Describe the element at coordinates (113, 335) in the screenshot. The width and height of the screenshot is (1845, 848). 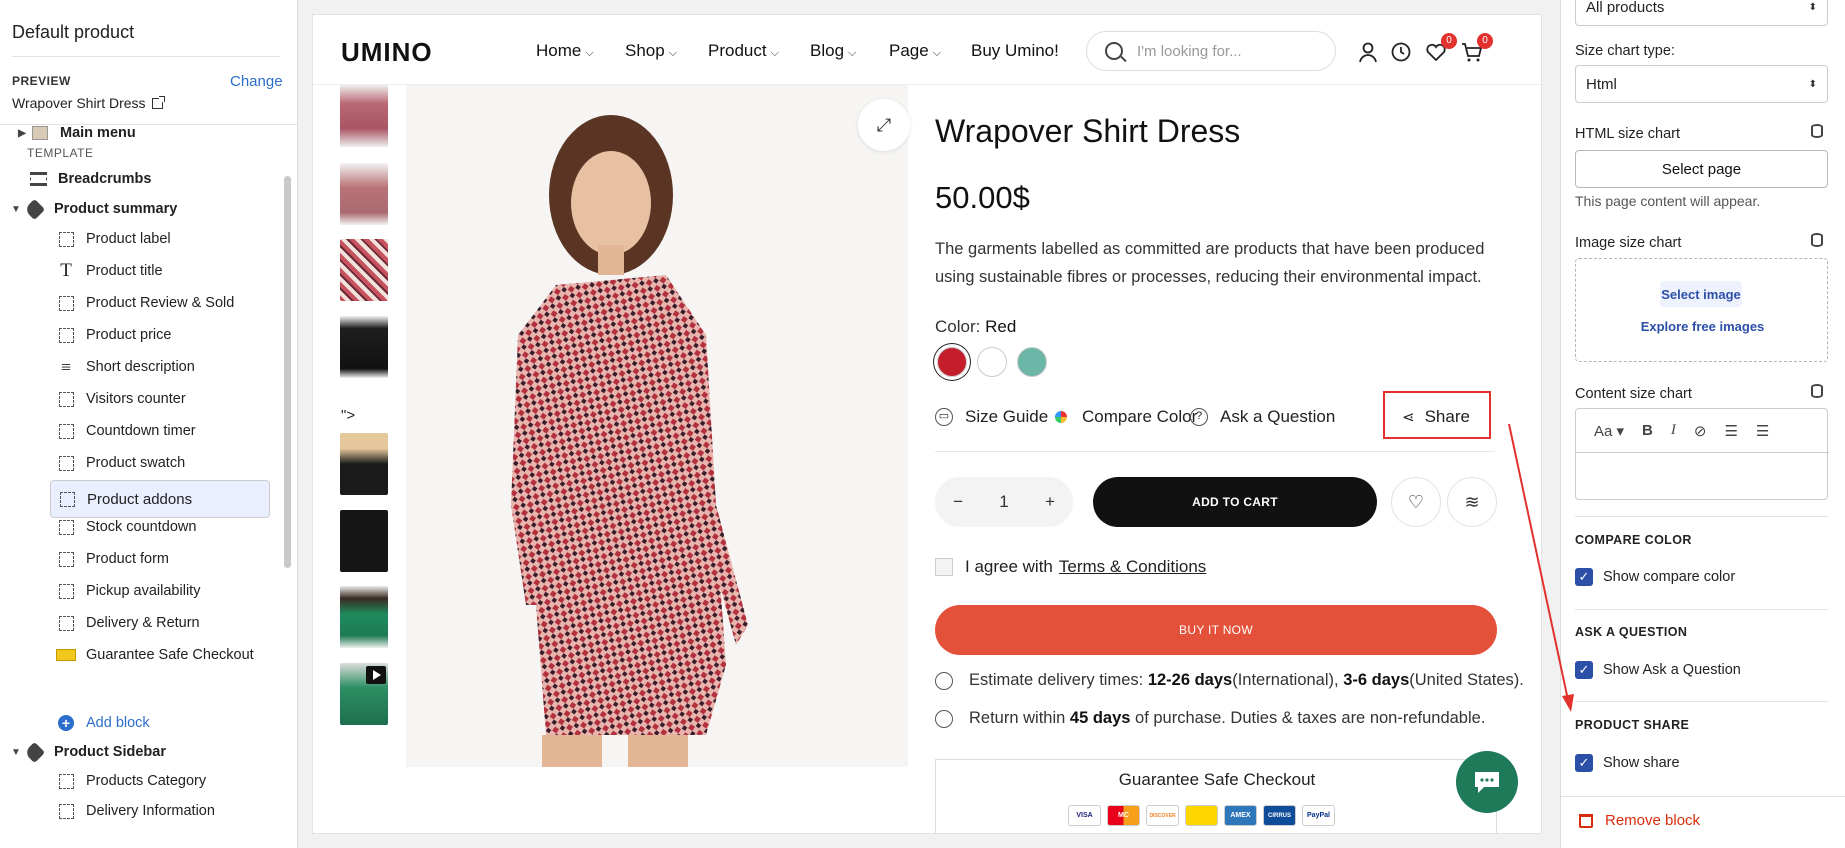
I see `tree-block: Product price` at that location.